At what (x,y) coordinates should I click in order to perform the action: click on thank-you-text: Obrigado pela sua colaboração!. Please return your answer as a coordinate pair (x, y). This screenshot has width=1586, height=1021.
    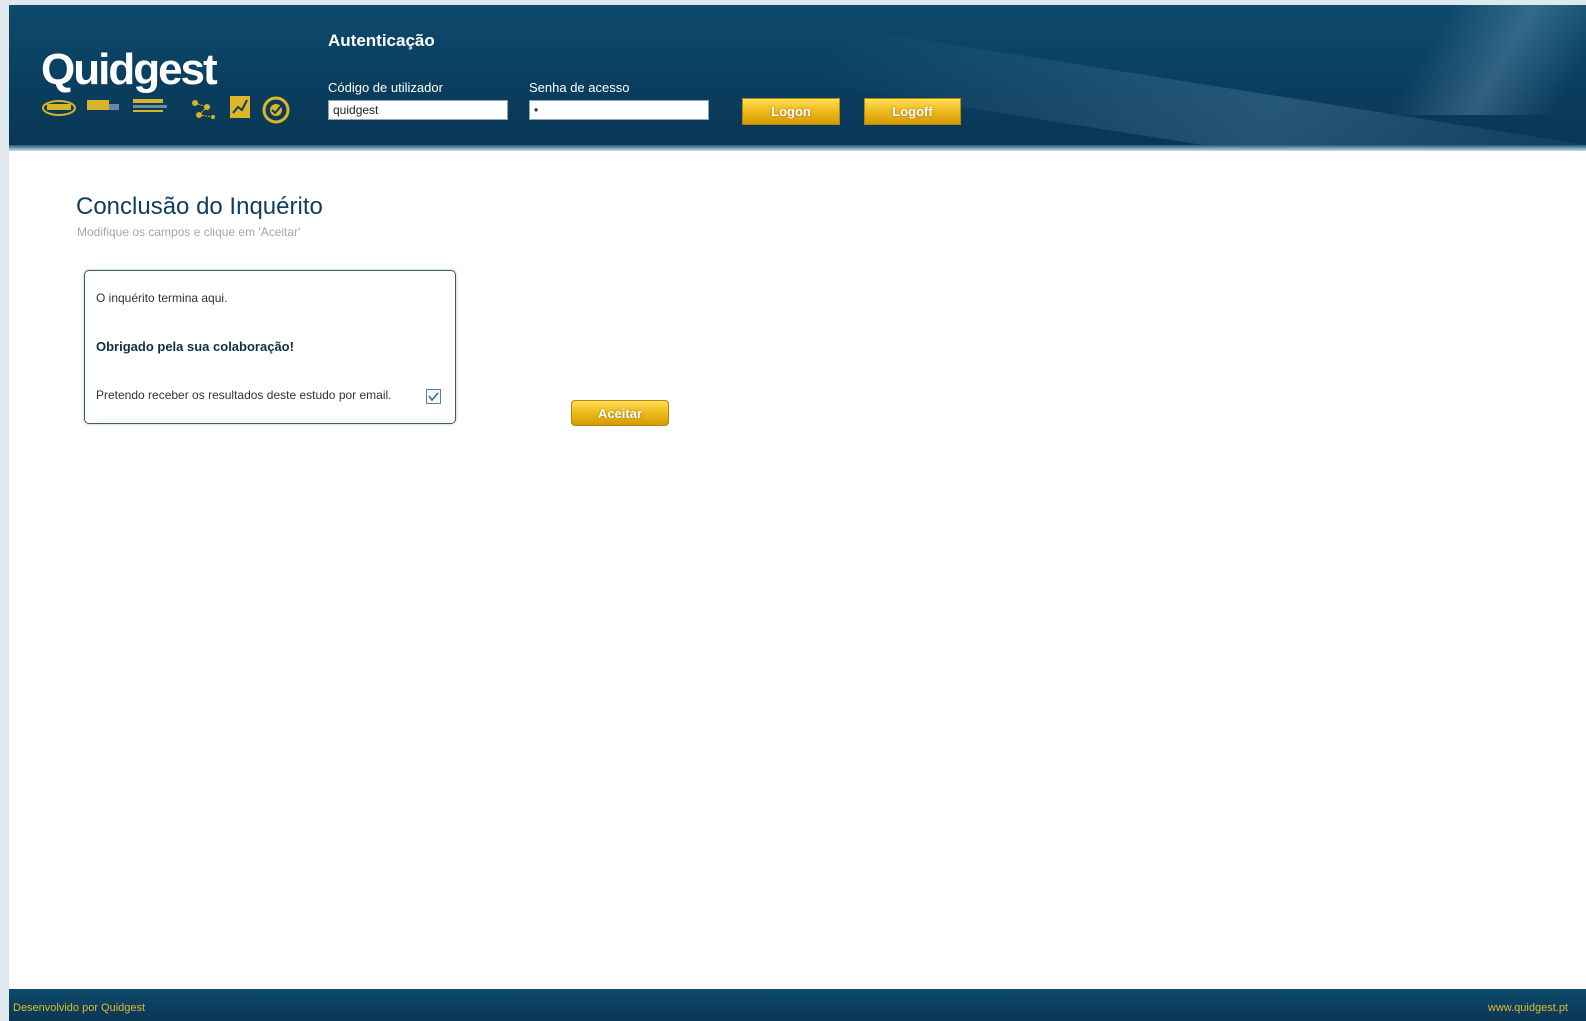
    Looking at the image, I should click on (195, 346).